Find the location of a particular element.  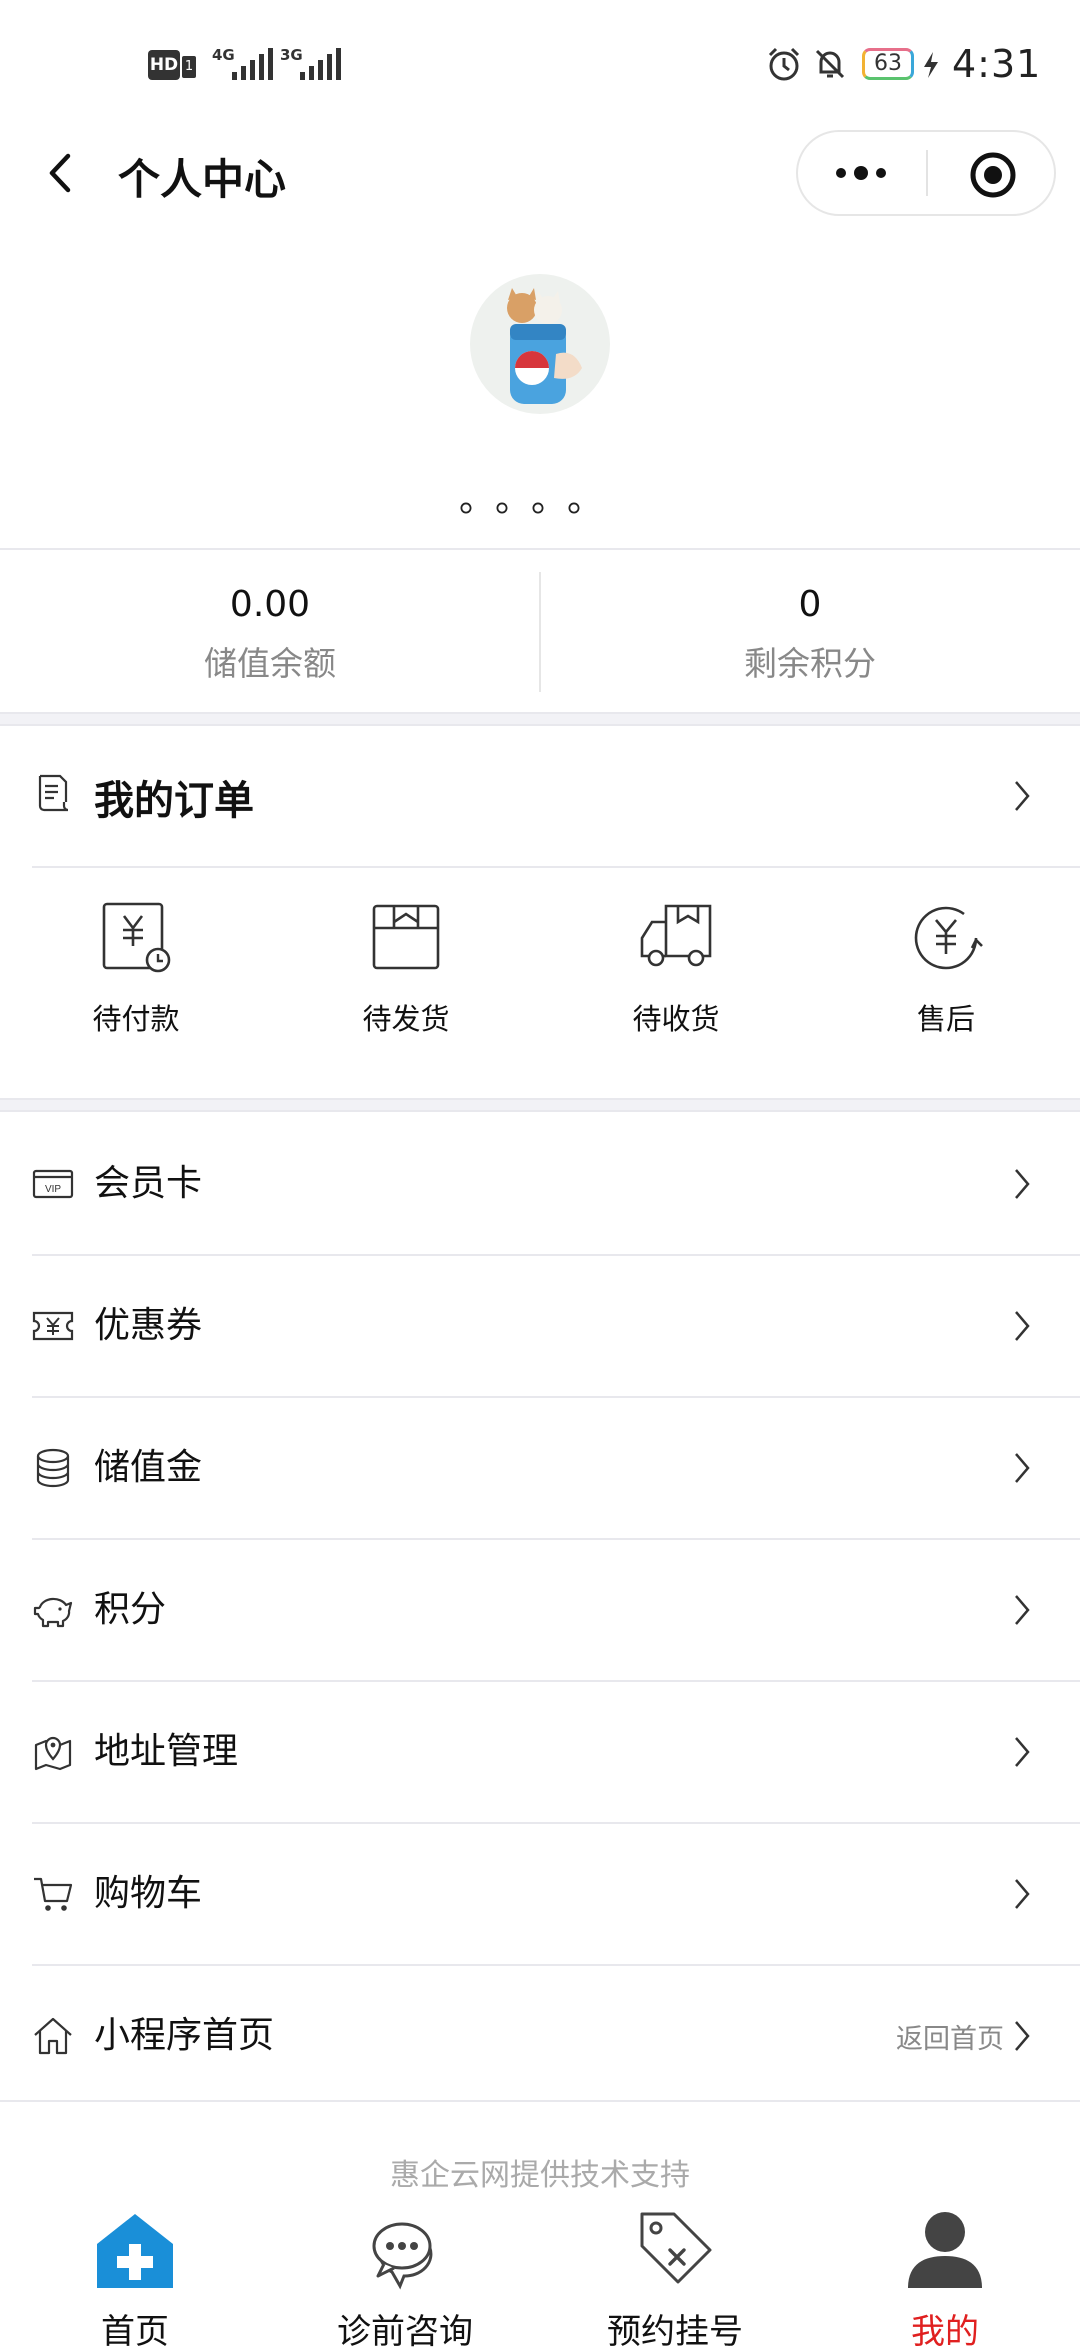

coupon-icon is located at coordinates (53, 1326).